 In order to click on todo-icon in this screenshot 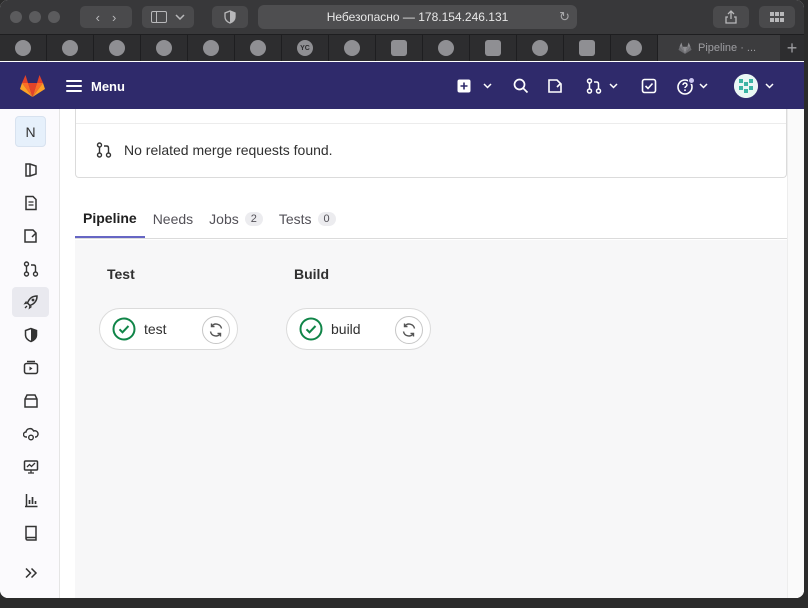, I will do `click(649, 86)`.